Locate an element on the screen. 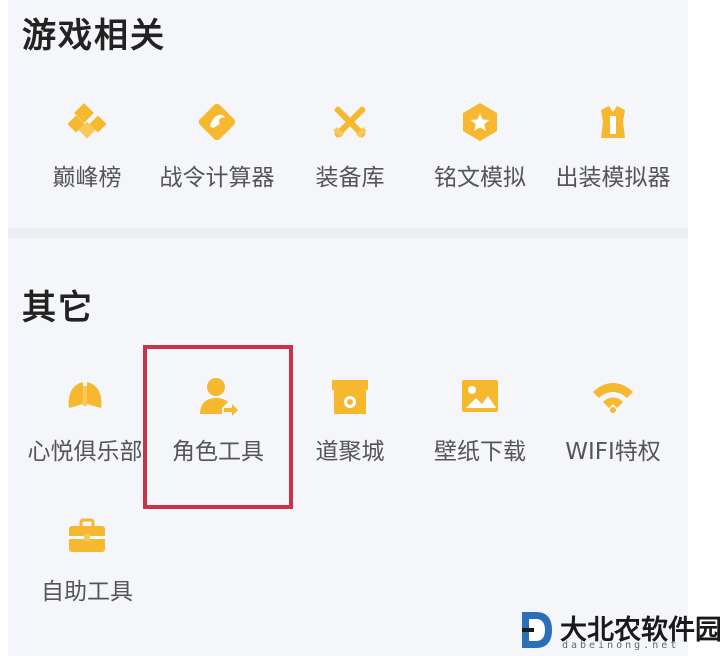 The height and width of the screenshot is (656, 720). watermark-logo is located at coordinates (537, 630).